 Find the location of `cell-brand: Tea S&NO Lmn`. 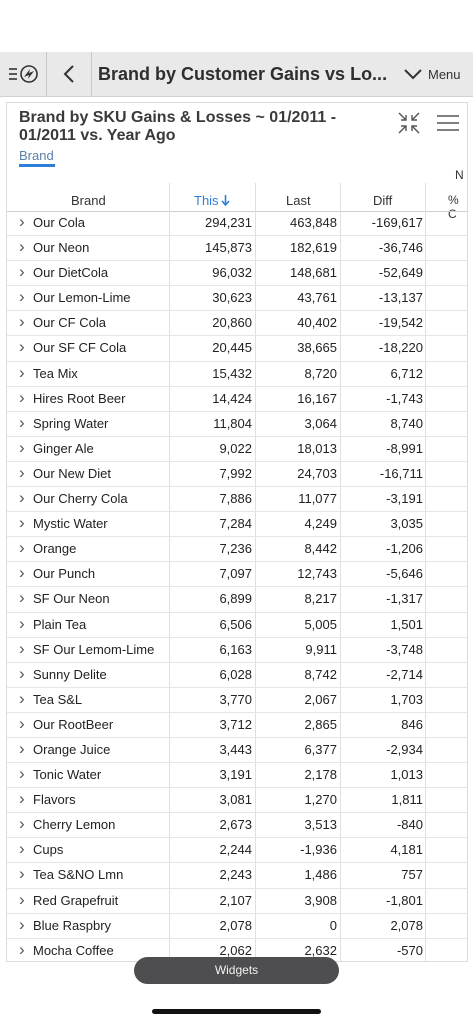

cell-brand: Tea S&NO Lmn is located at coordinates (78, 875).